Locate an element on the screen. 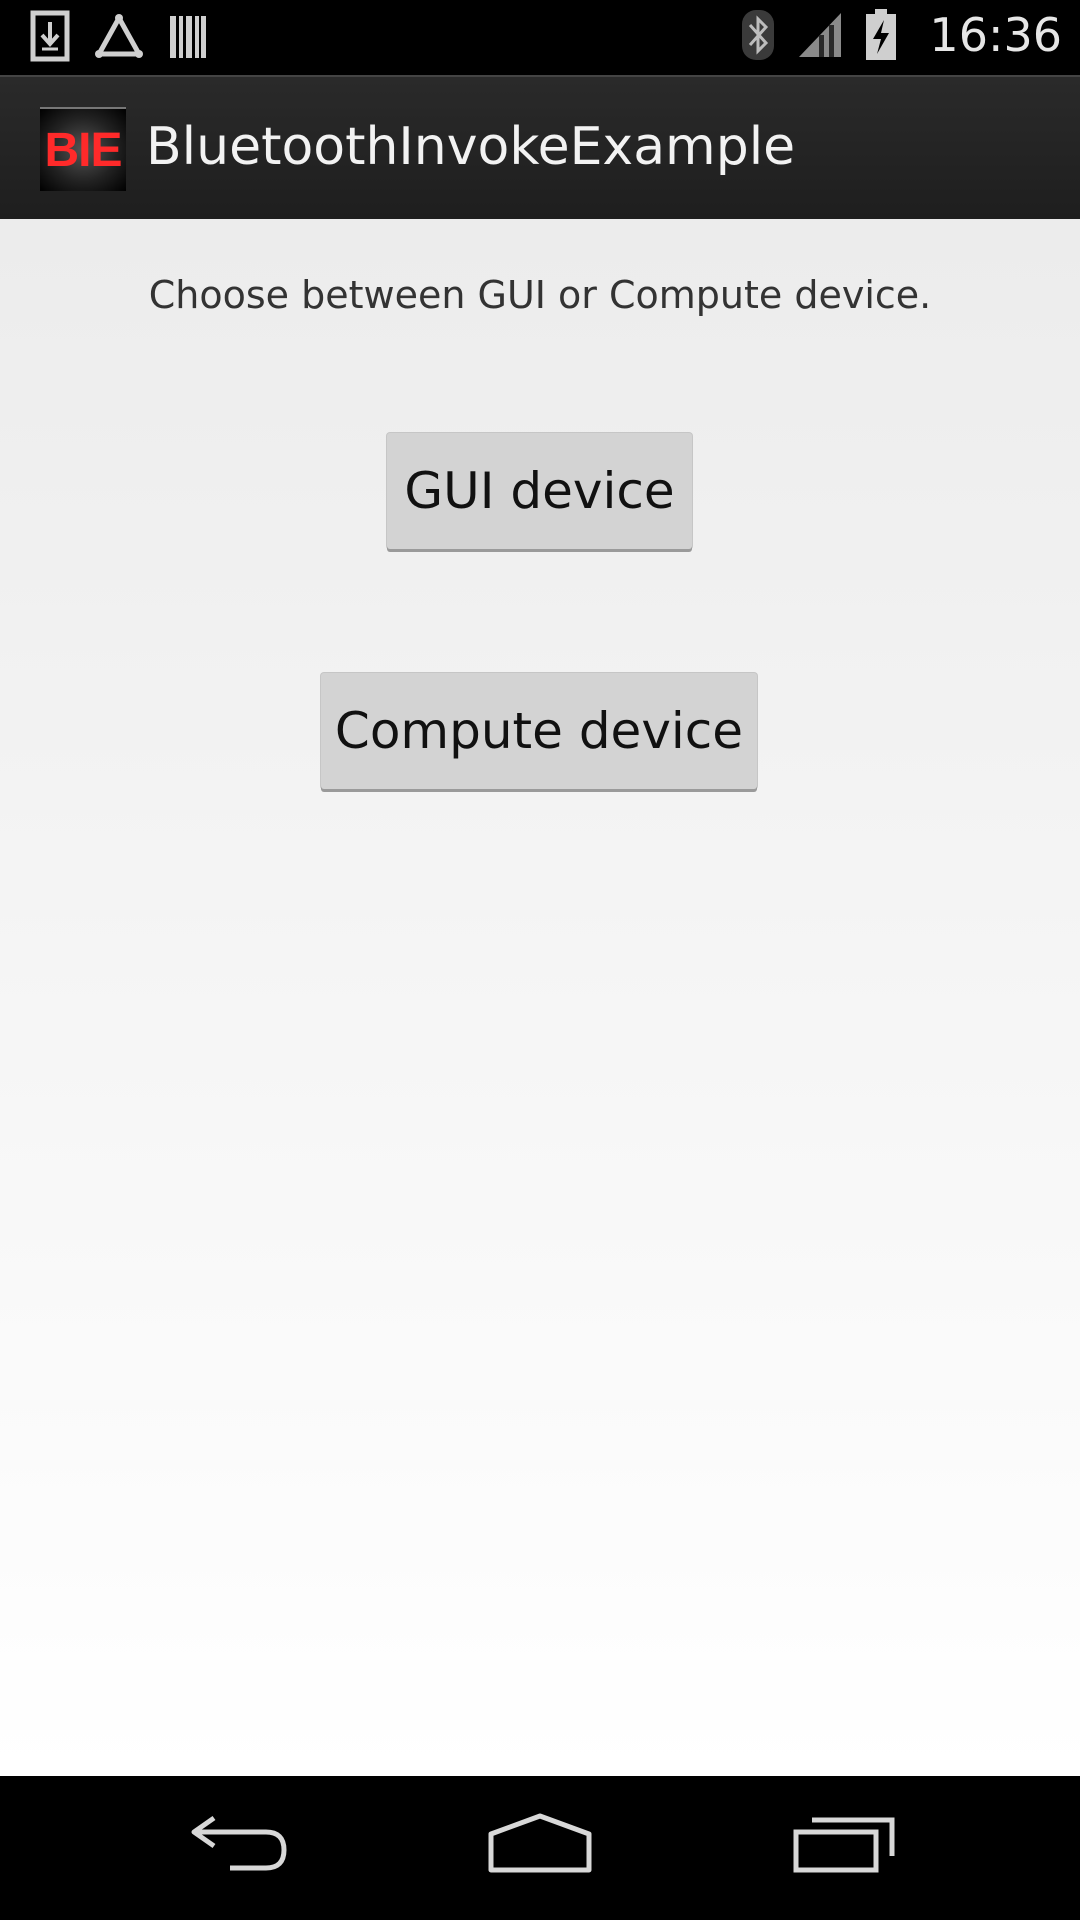 The width and height of the screenshot is (1080, 1920). compute-device-button: Compute device is located at coordinates (539, 731).